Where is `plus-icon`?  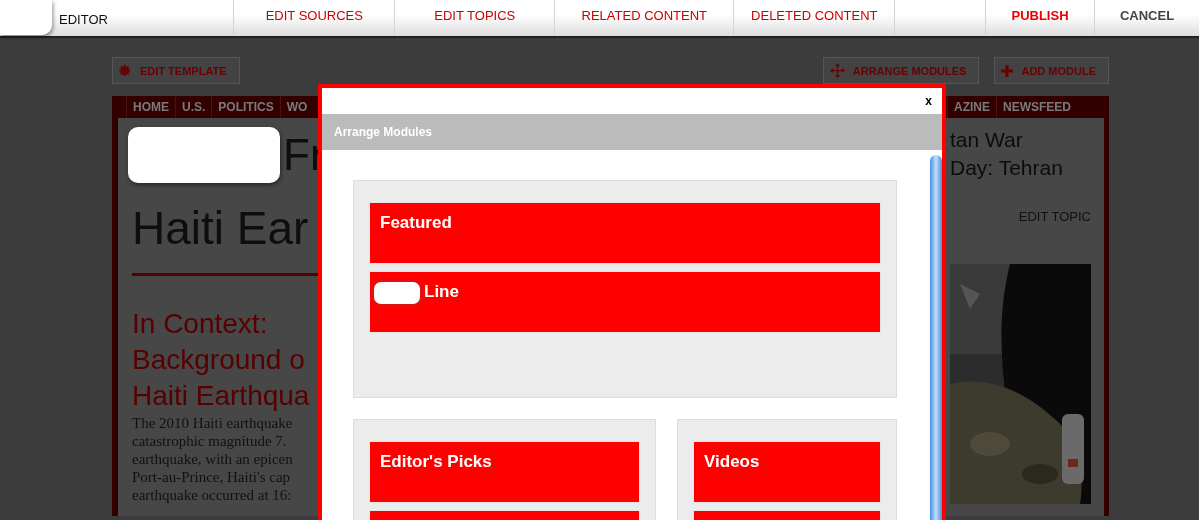
plus-icon is located at coordinates (1007, 70).